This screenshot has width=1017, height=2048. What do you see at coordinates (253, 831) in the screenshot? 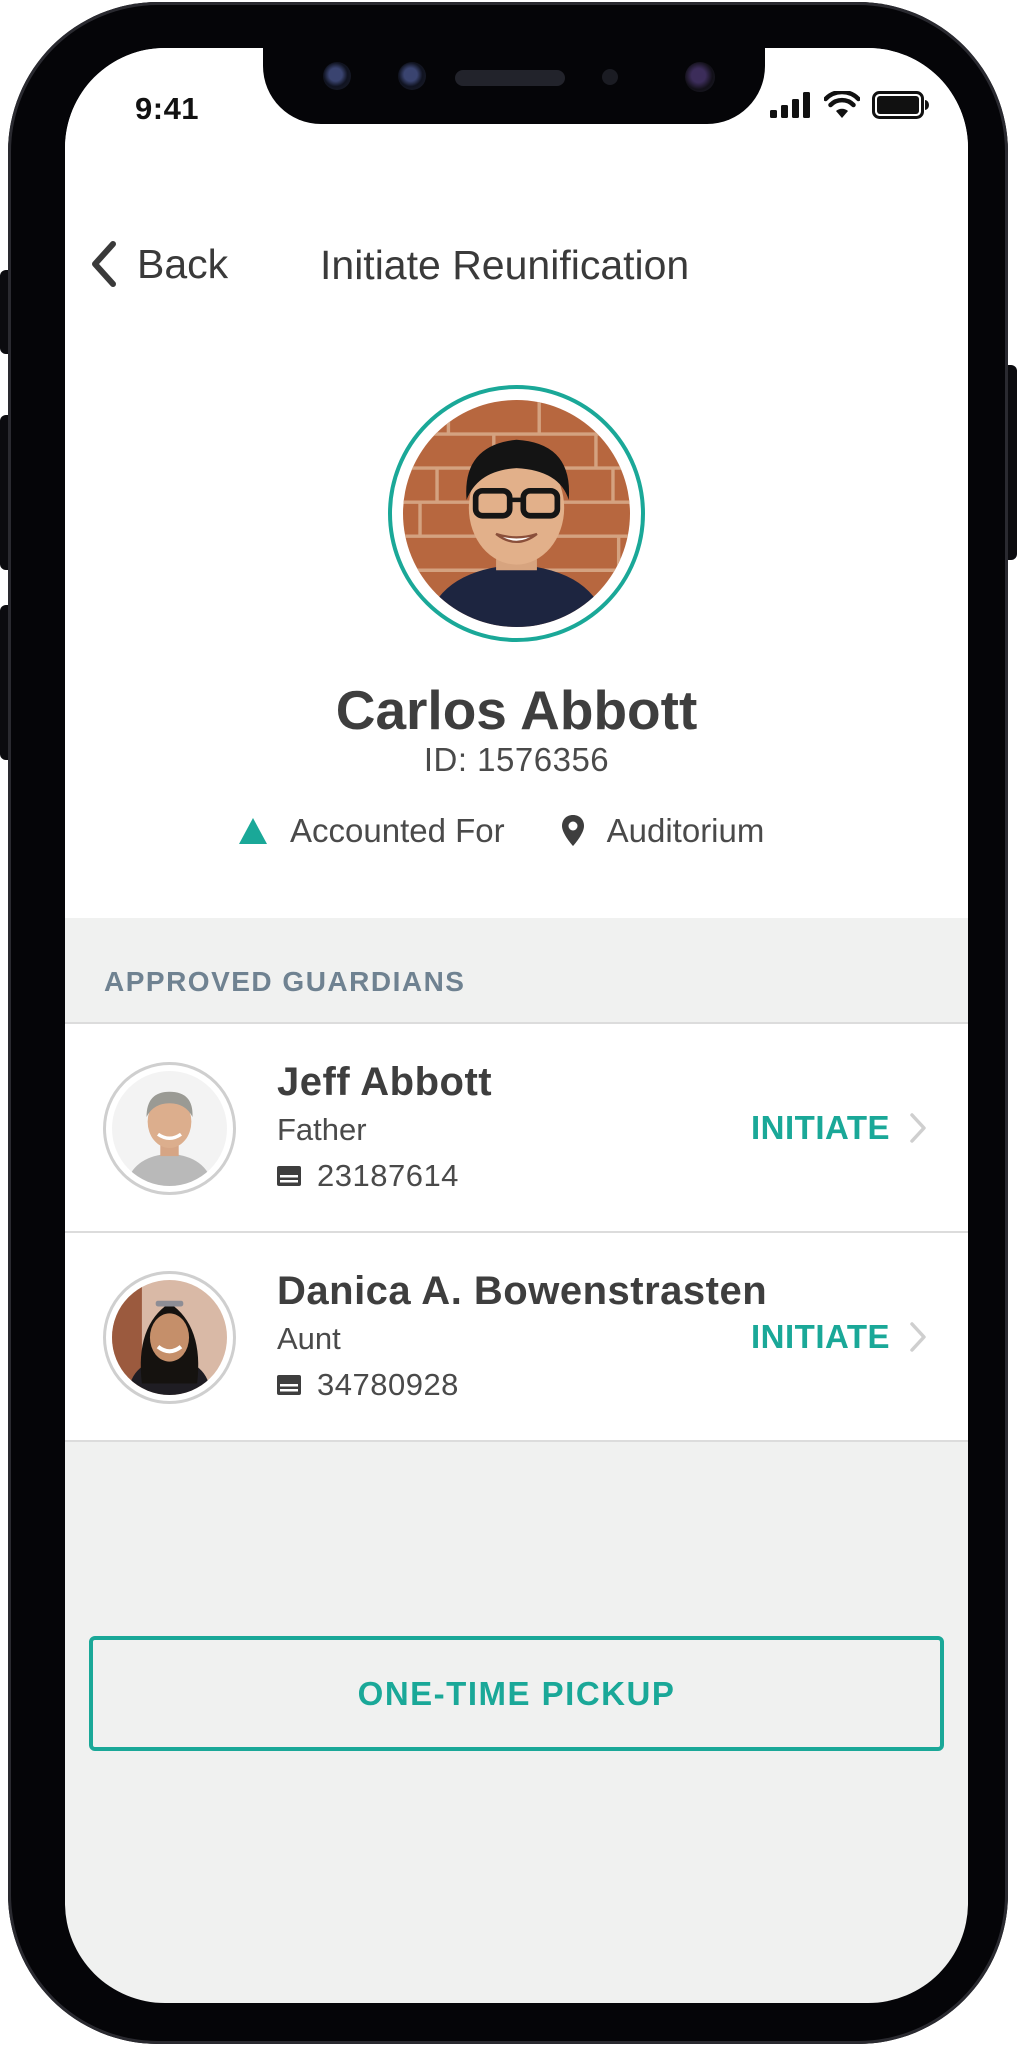
I see `triangle-icon` at bounding box center [253, 831].